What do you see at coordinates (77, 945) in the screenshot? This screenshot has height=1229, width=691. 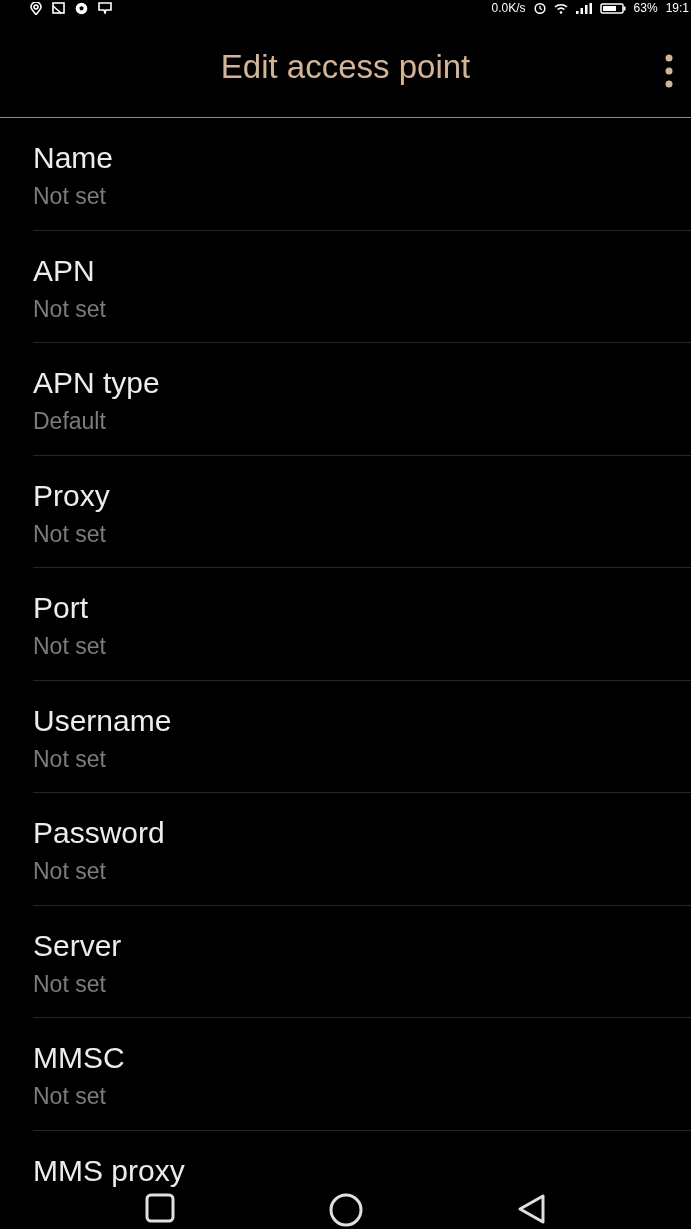 I see `setting-label: Server` at bounding box center [77, 945].